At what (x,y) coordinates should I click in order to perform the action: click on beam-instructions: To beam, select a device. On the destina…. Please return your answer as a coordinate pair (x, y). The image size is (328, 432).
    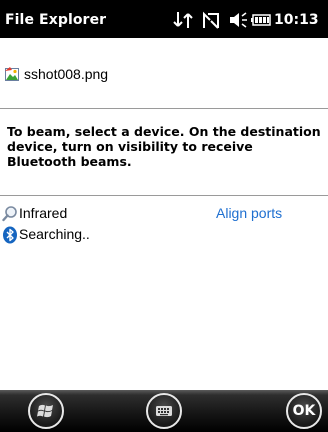
    Looking at the image, I should click on (164, 146).